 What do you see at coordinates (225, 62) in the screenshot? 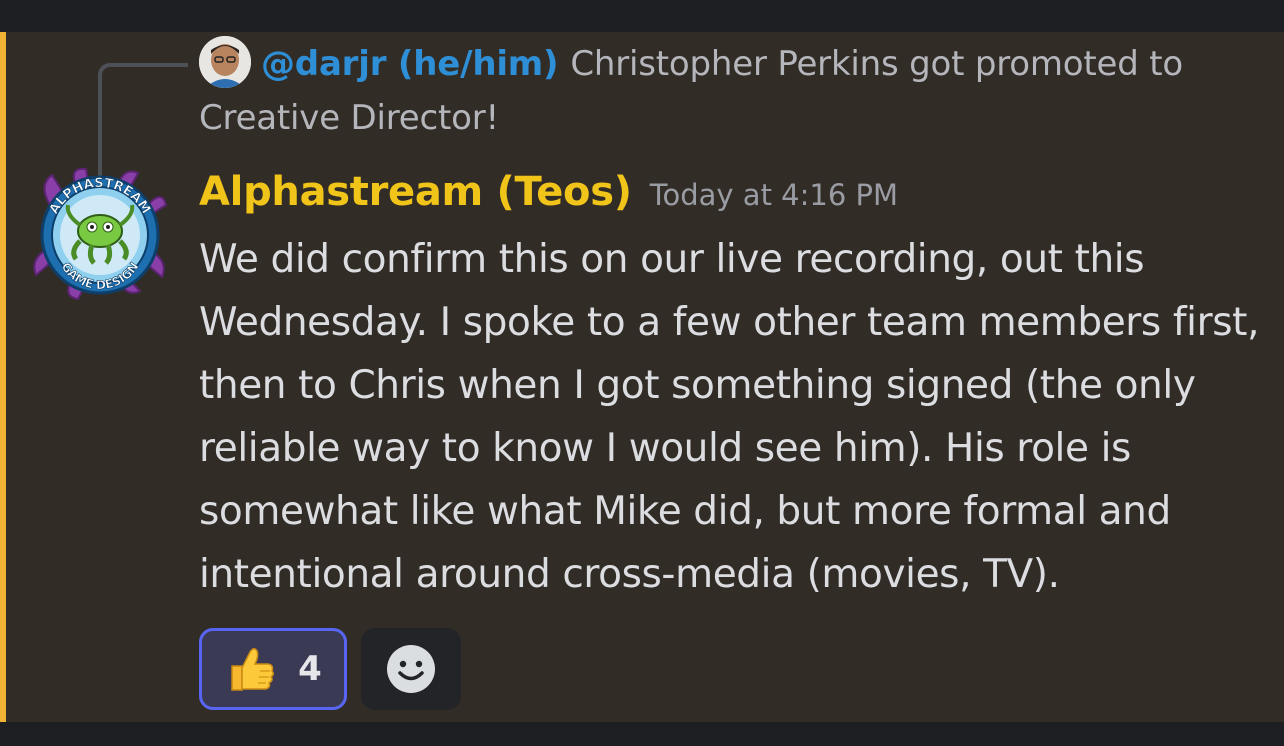
I see `reply-avatar` at bounding box center [225, 62].